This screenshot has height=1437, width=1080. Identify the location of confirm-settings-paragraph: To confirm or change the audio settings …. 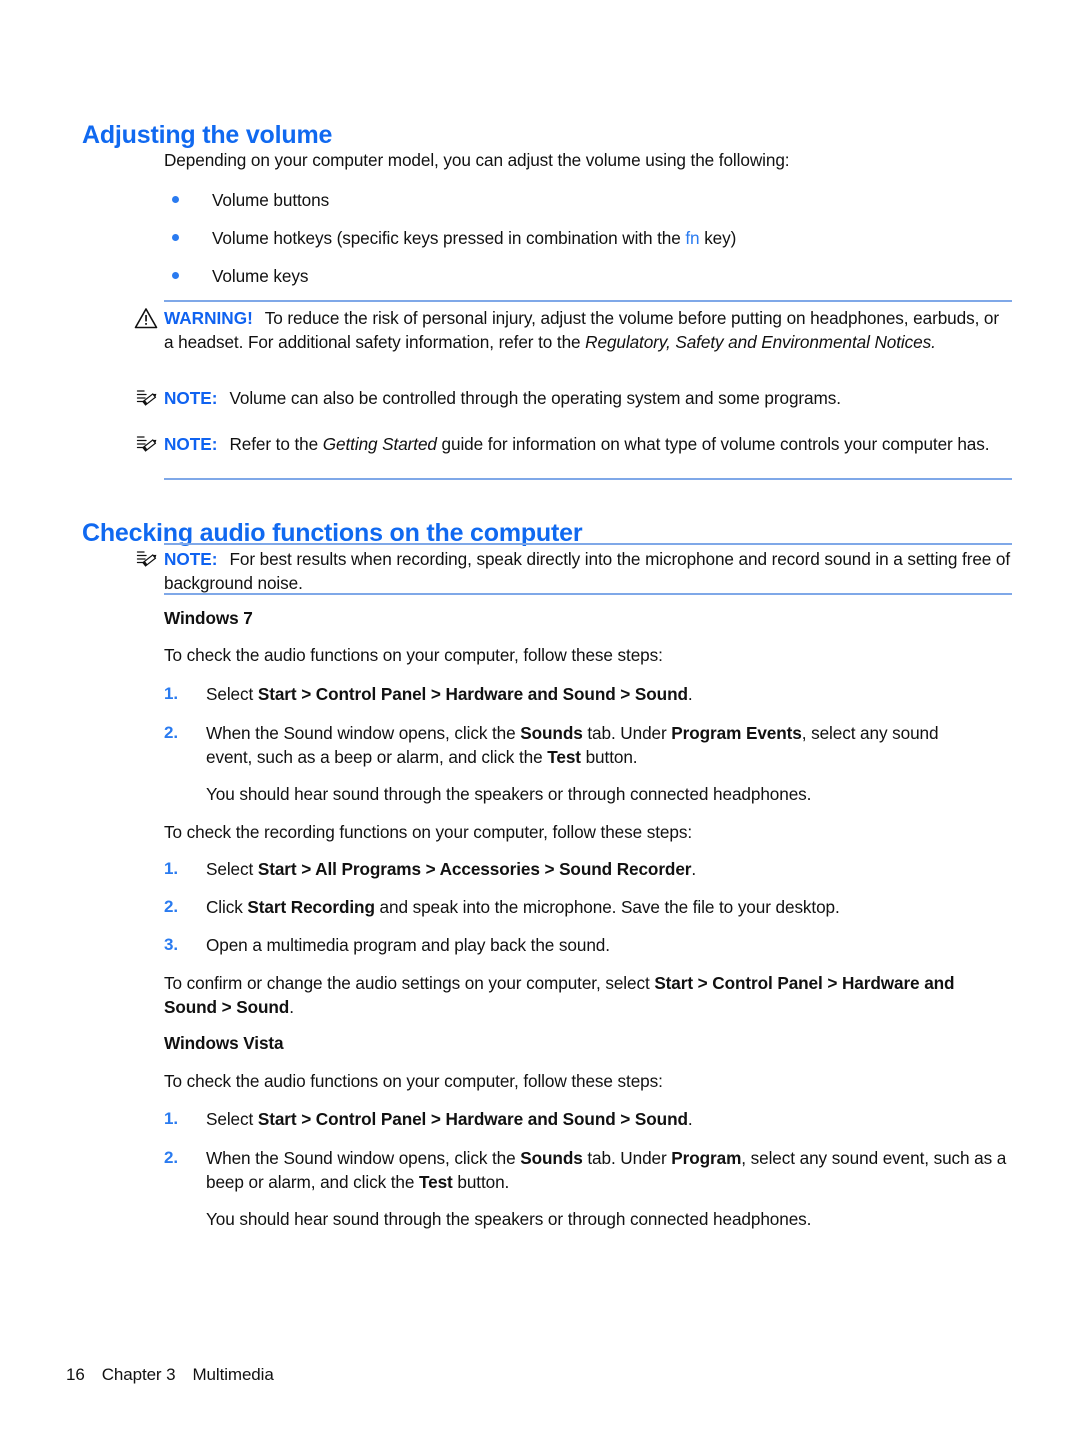
(588, 995).